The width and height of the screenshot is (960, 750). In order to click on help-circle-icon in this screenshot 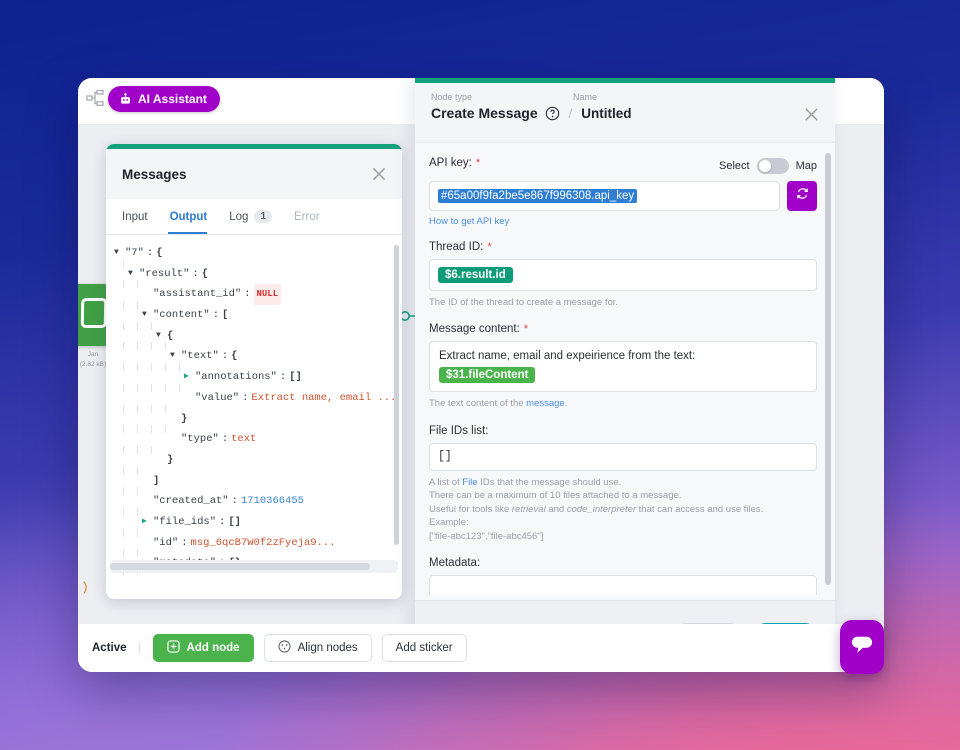, I will do `click(552, 113)`.